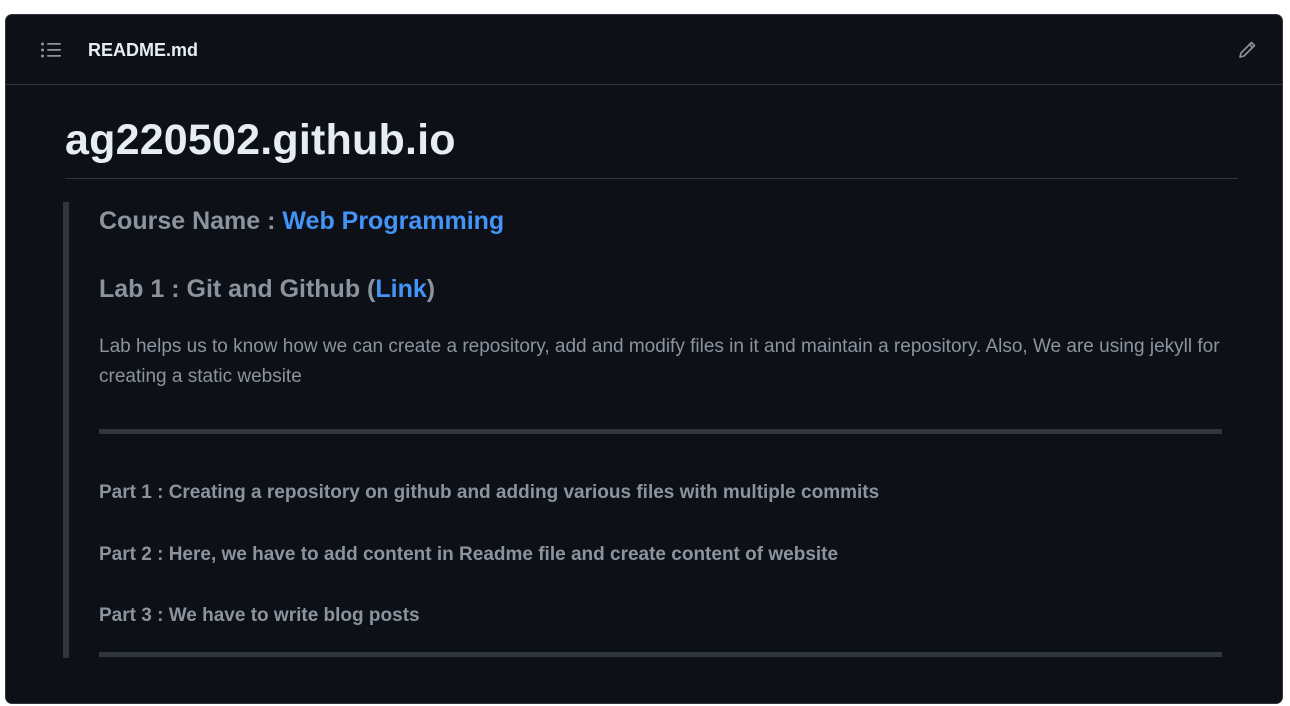  Describe the element at coordinates (393, 221) in the screenshot. I see `course-link: Web Programming` at that location.